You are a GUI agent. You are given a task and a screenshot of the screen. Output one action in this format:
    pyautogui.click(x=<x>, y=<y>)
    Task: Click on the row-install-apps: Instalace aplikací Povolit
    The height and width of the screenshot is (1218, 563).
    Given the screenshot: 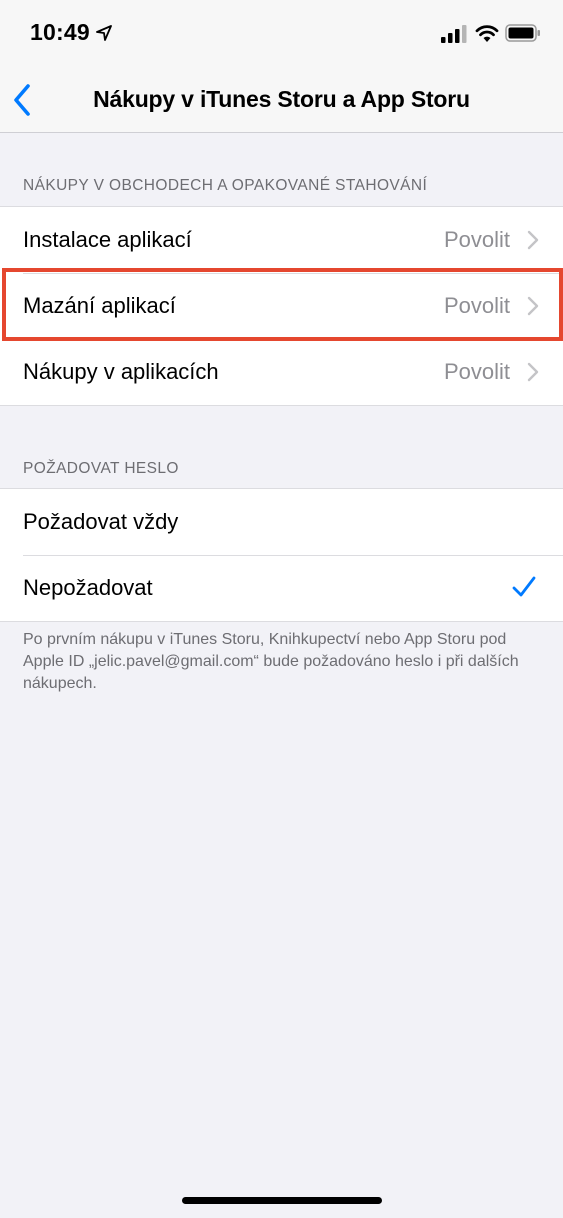 What is the action you would take?
    pyautogui.click(x=281, y=240)
    